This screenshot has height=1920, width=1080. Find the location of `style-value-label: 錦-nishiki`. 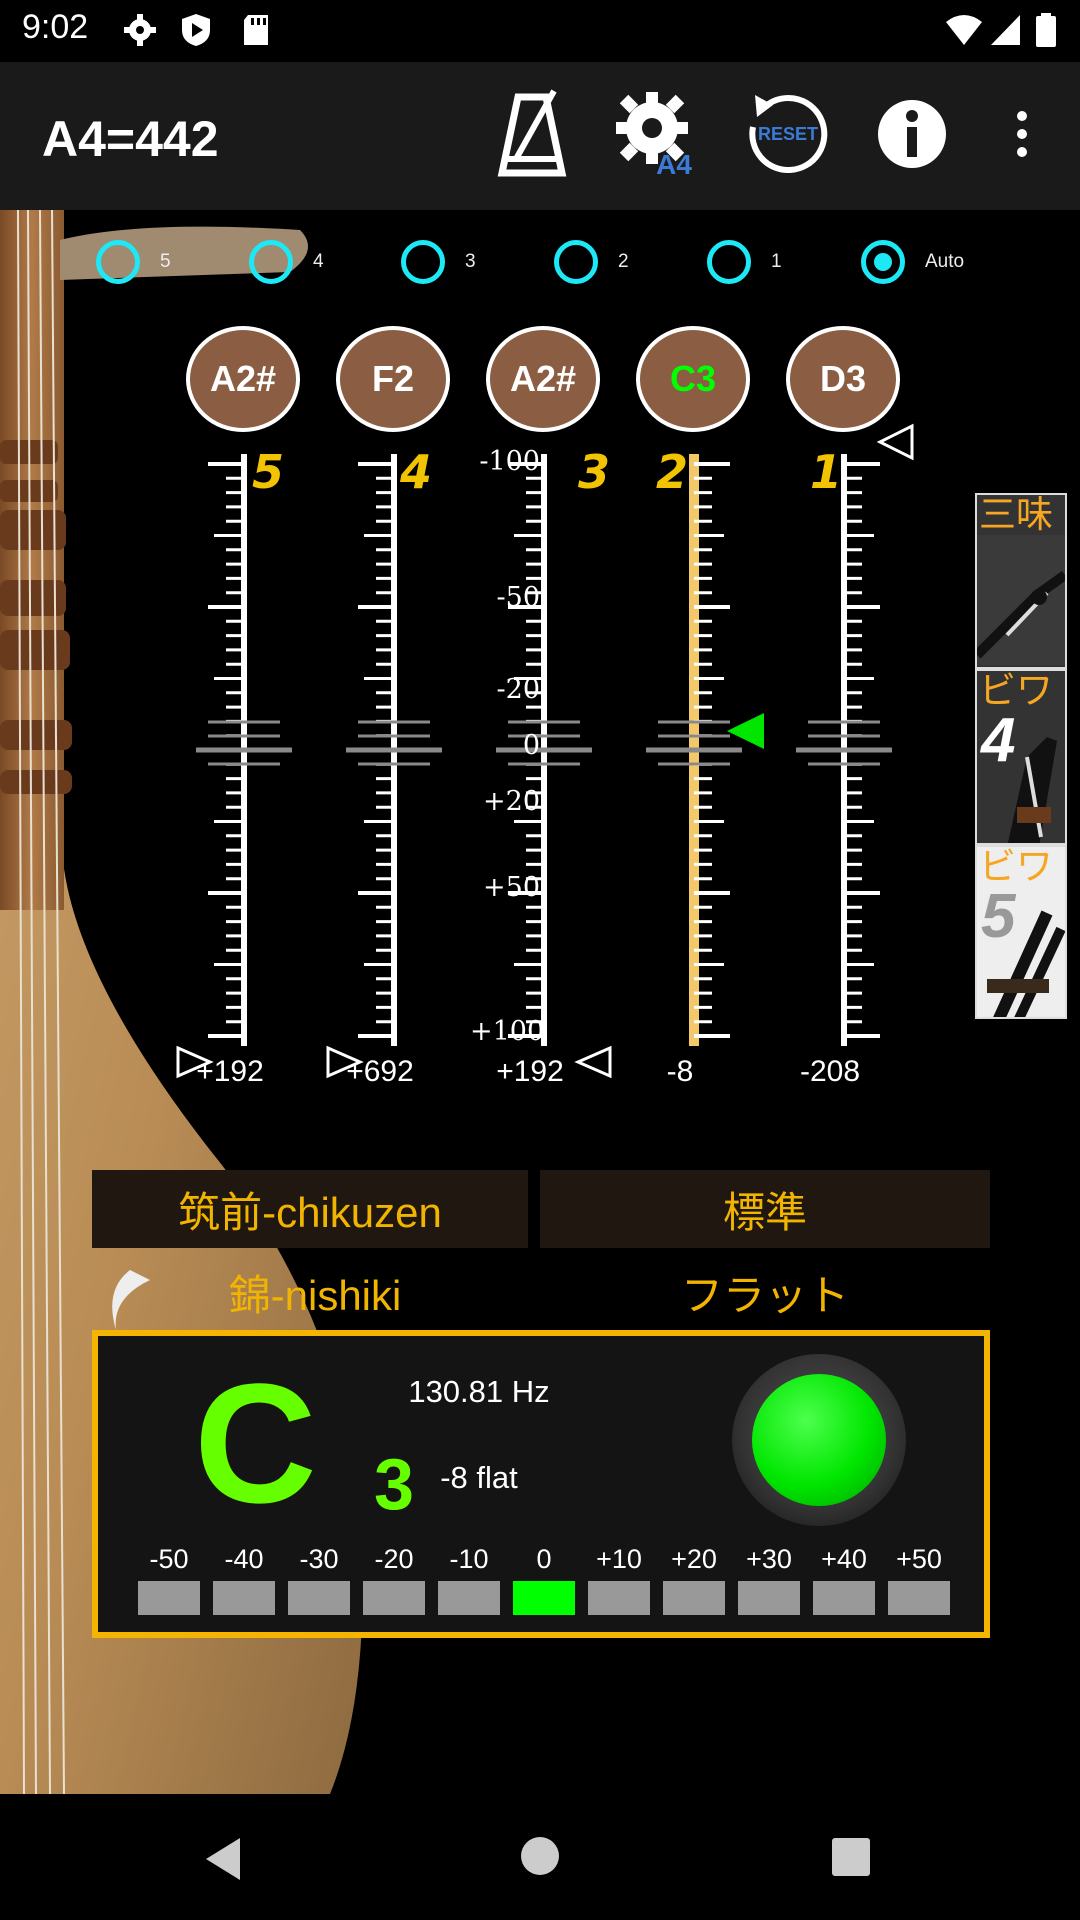

style-value-label: 錦-nishiki is located at coordinates (315, 1295).